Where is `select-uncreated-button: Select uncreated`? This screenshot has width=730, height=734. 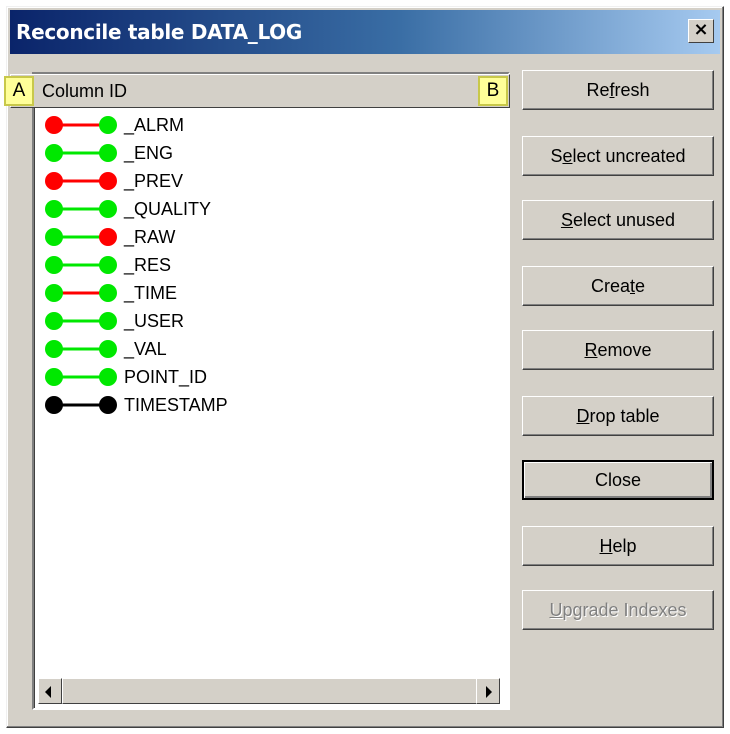
select-uncreated-button: Select uncreated is located at coordinates (618, 156).